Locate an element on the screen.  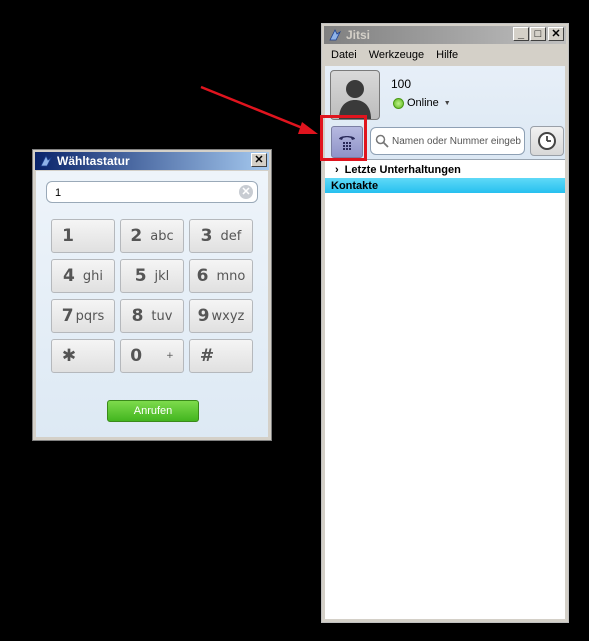
menu-help: Hilfe is located at coordinates (447, 55).